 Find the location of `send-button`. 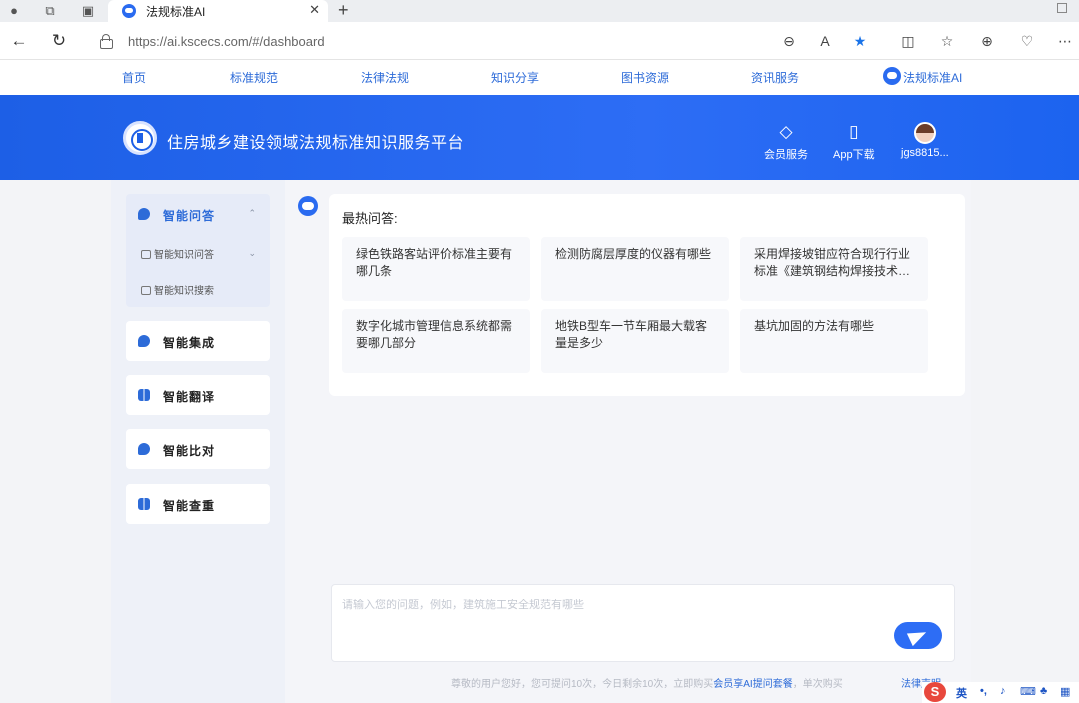

send-button is located at coordinates (918, 635).